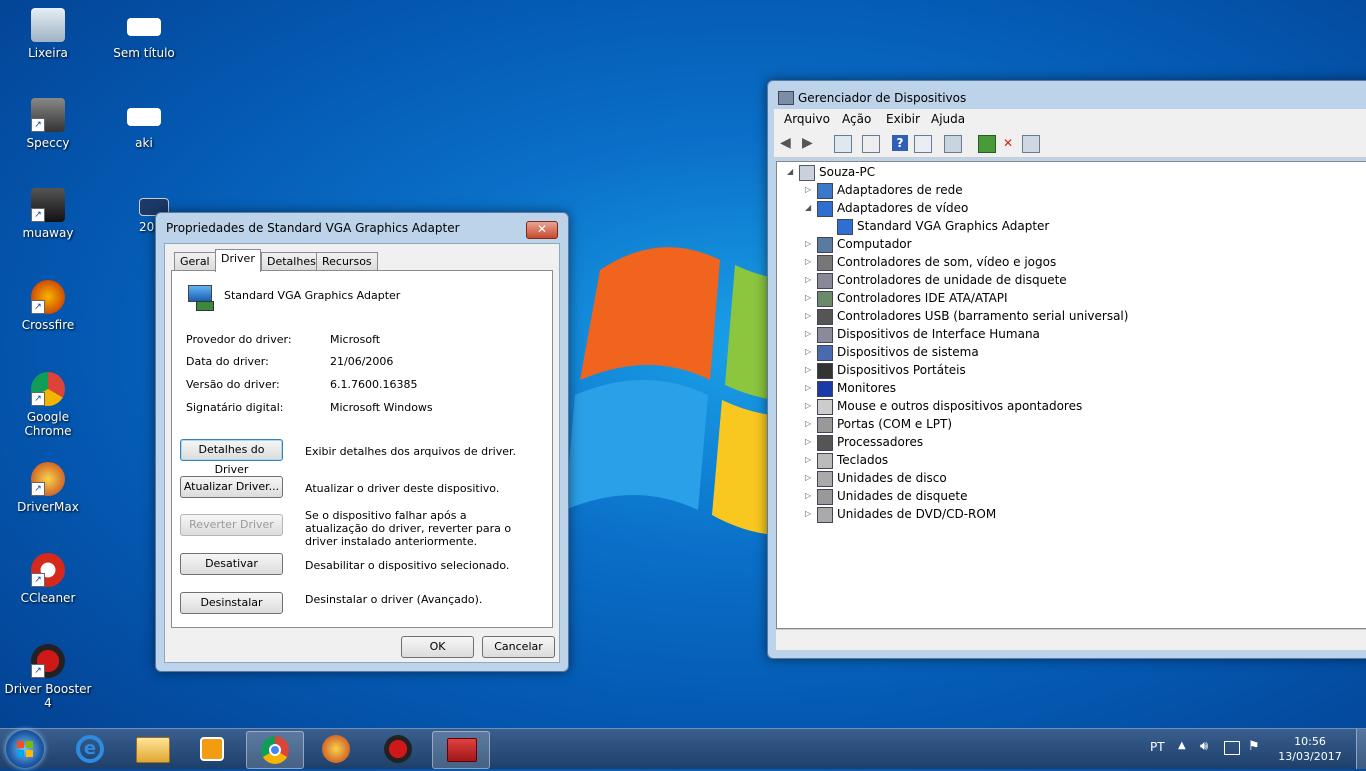  I want to click on list-view-icon, so click(871, 144).